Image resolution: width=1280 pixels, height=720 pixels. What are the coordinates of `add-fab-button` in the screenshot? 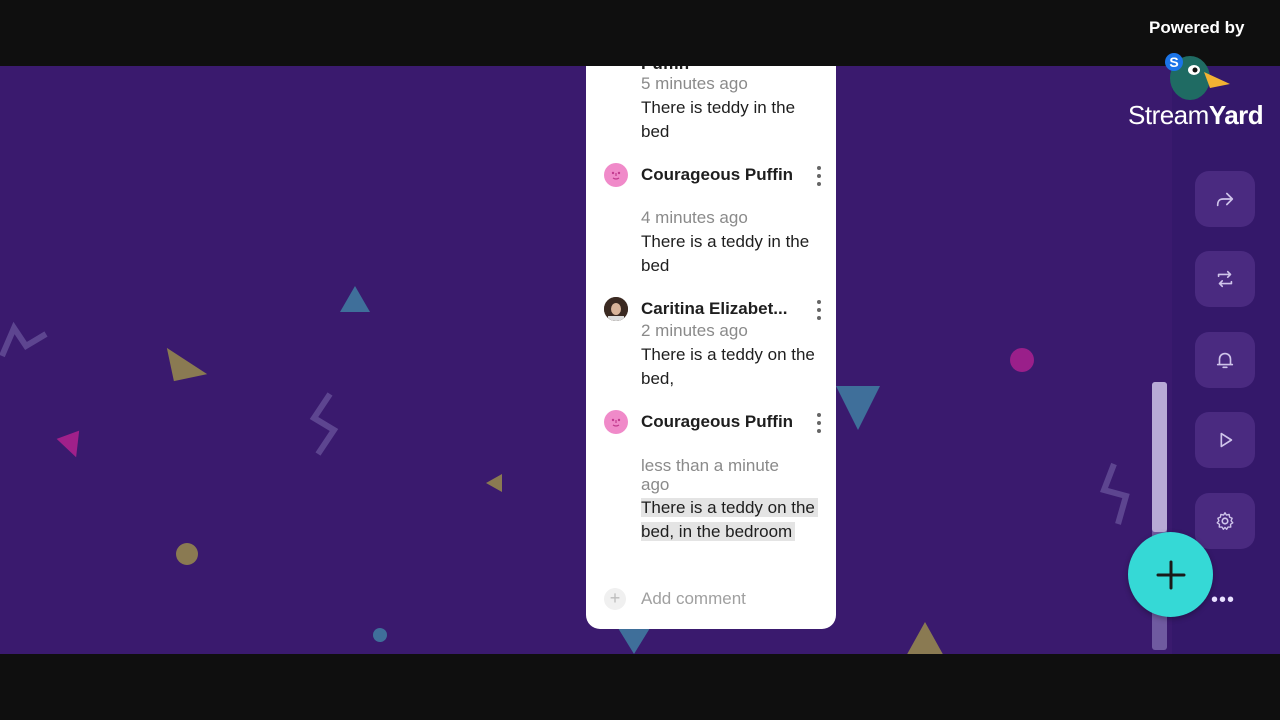 It's located at (1170, 574).